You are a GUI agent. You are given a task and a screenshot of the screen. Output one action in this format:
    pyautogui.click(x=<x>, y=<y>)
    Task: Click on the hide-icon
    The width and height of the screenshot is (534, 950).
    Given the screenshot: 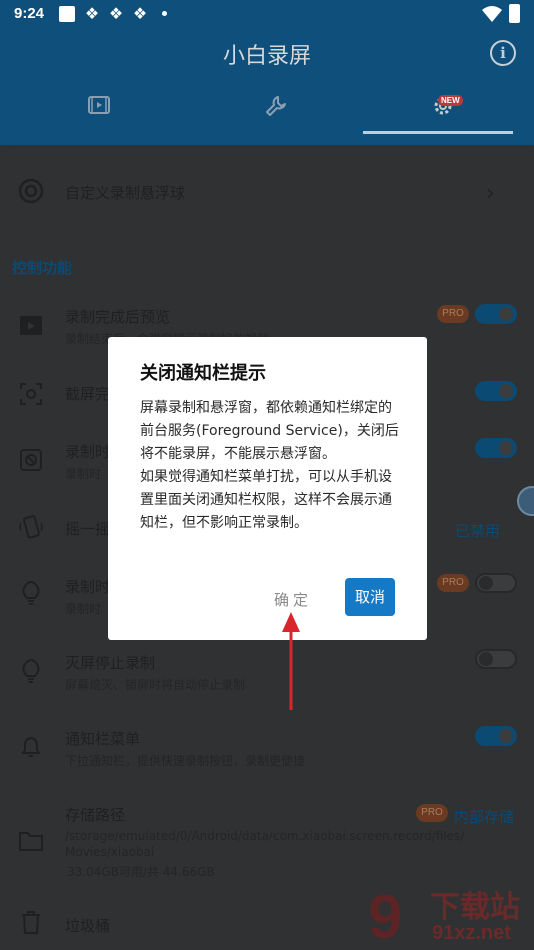 What is the action you would take?
    pyautogui.click(x=31, y=460)
    